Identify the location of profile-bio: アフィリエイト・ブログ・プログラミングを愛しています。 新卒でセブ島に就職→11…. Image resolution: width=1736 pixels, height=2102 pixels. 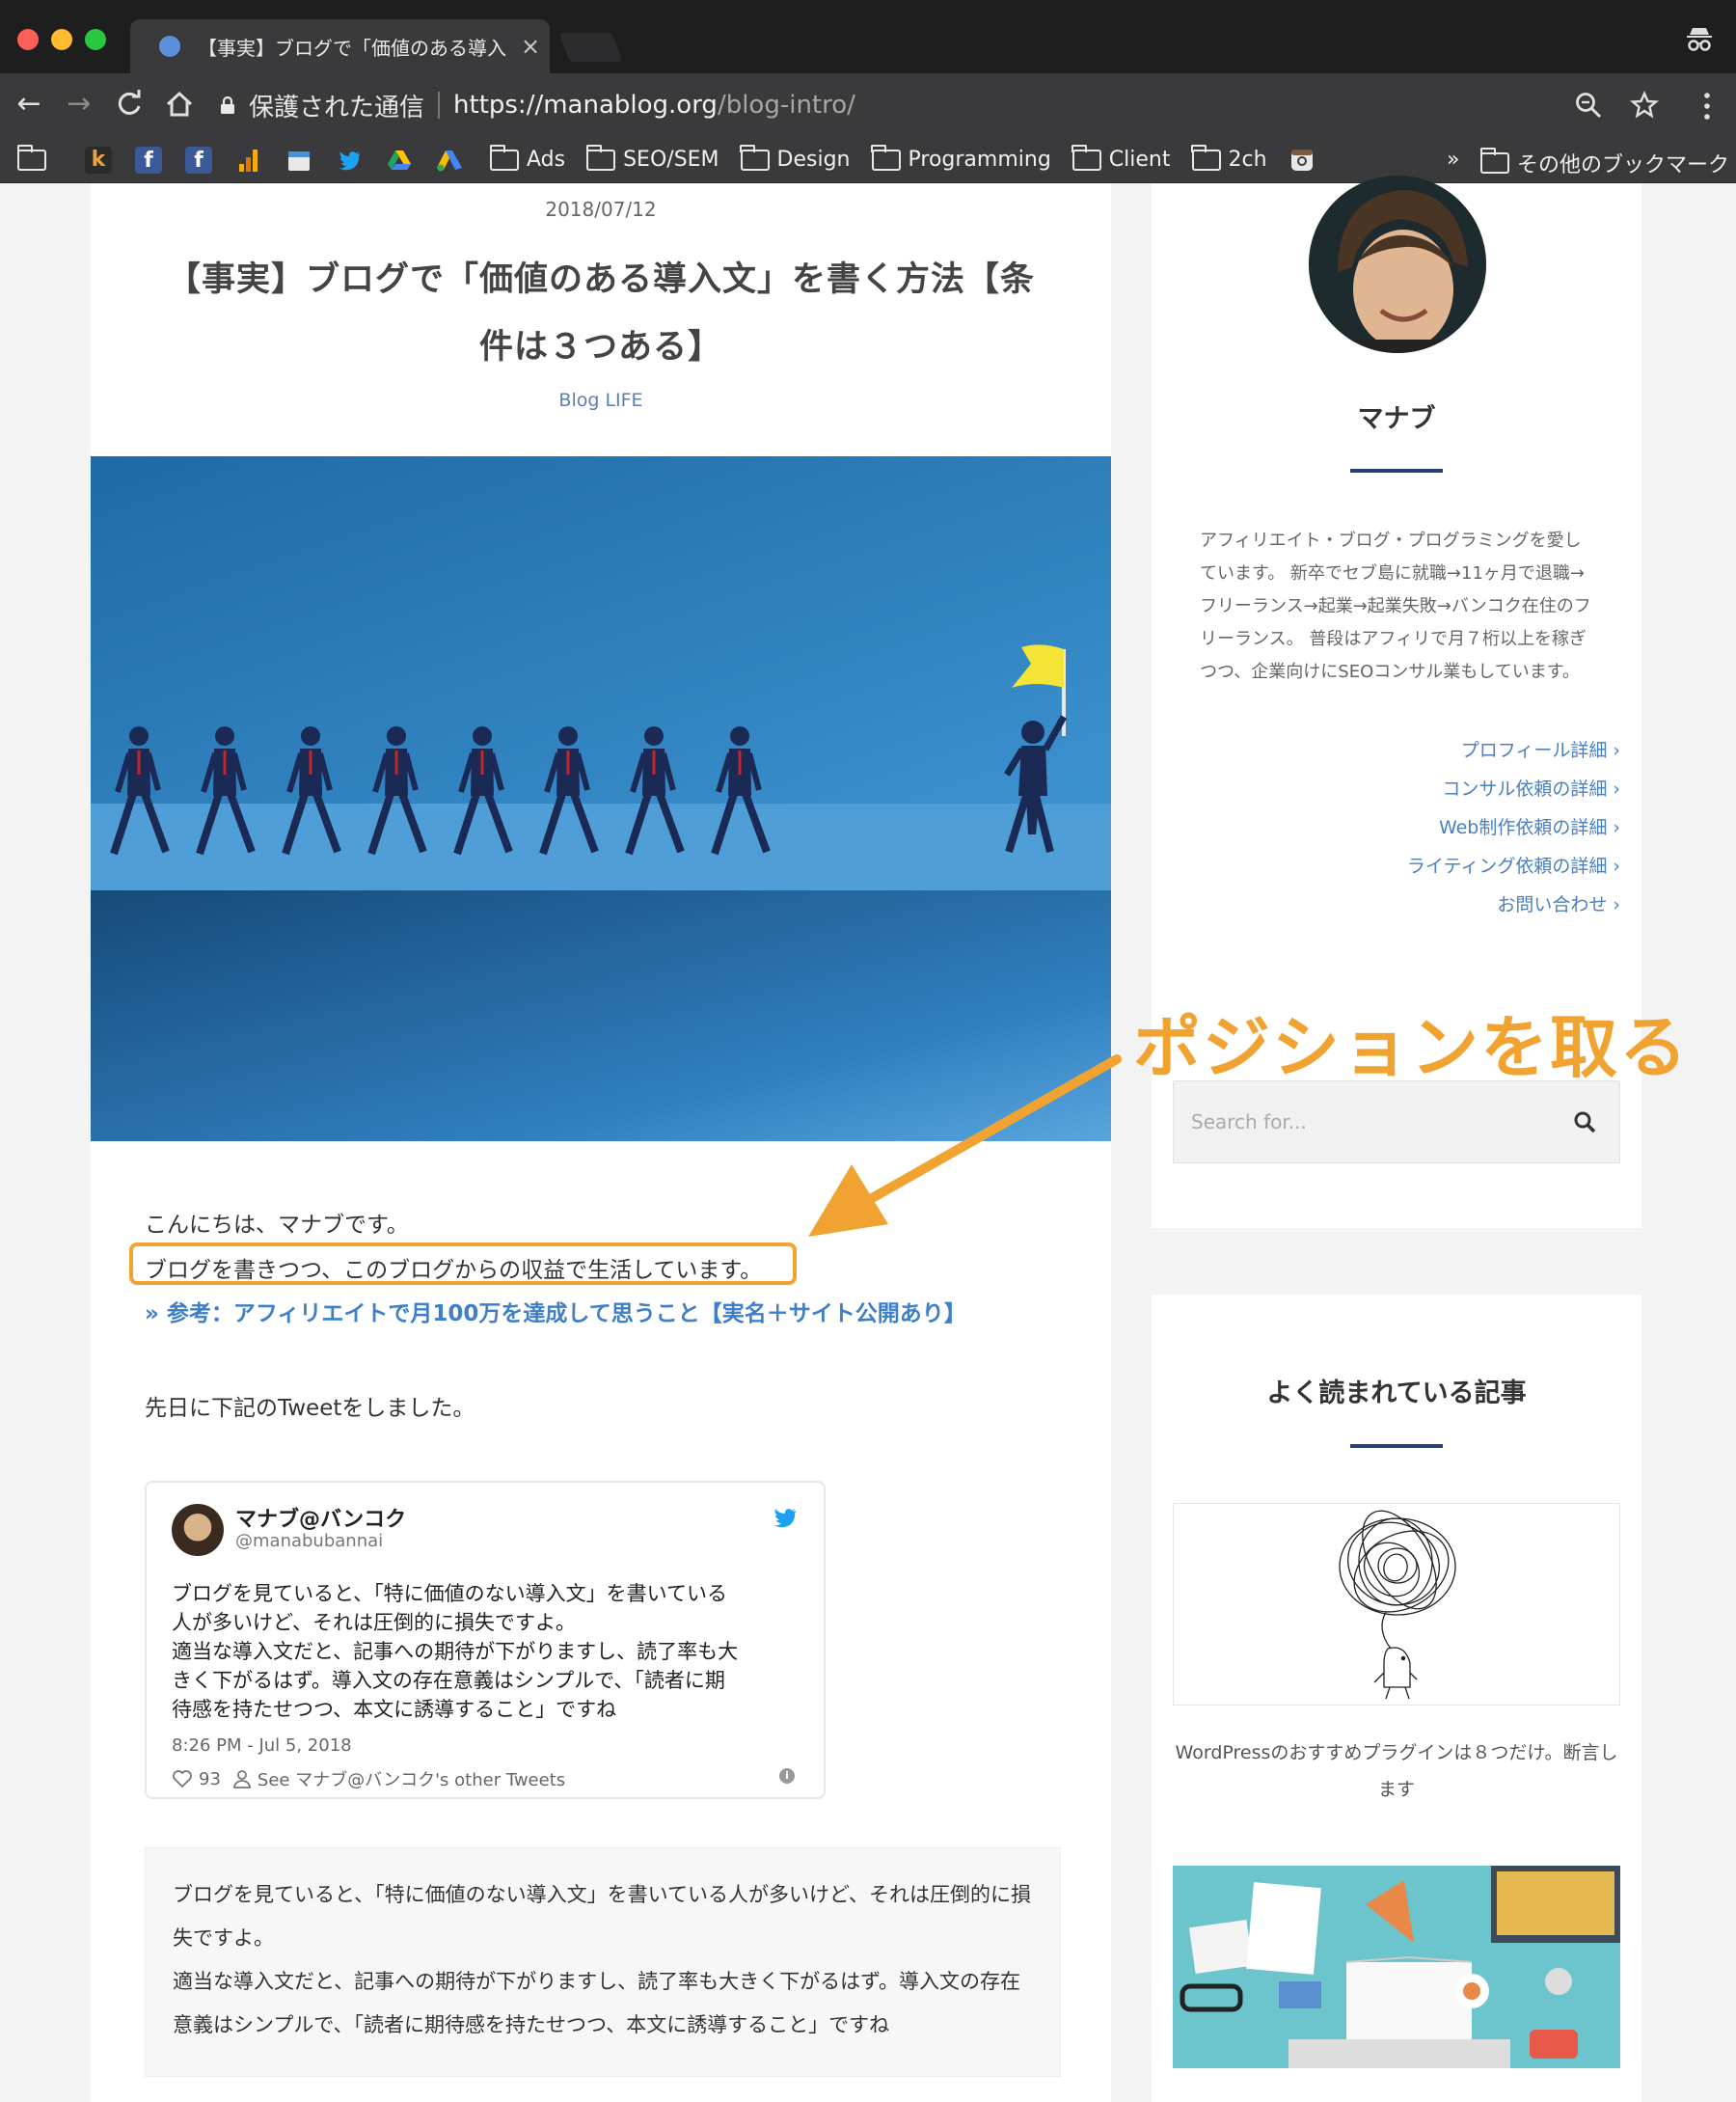
(1395, 606).